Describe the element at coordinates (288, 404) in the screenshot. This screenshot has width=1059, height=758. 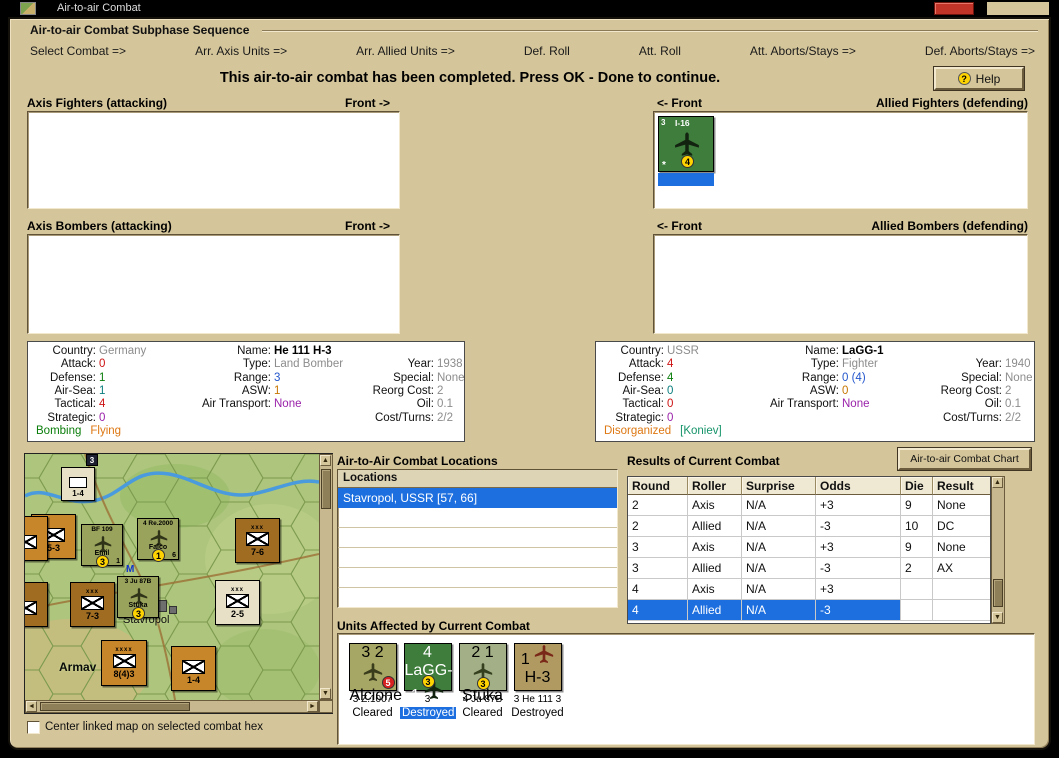
I see `air-transport-value: None` at that location.